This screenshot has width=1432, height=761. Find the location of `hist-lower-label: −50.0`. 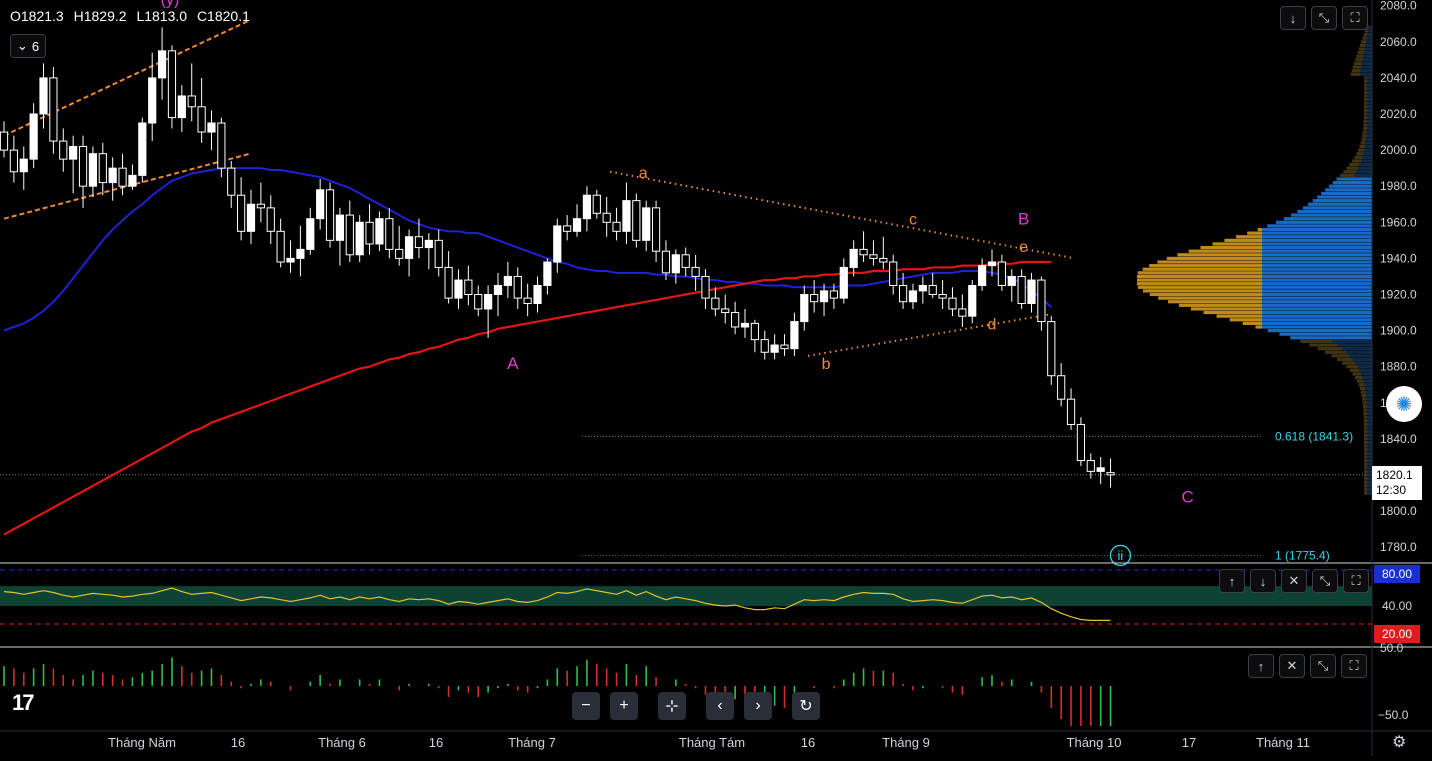

hist-lower-label: −50.0 is located at coordinates (1393, 715).